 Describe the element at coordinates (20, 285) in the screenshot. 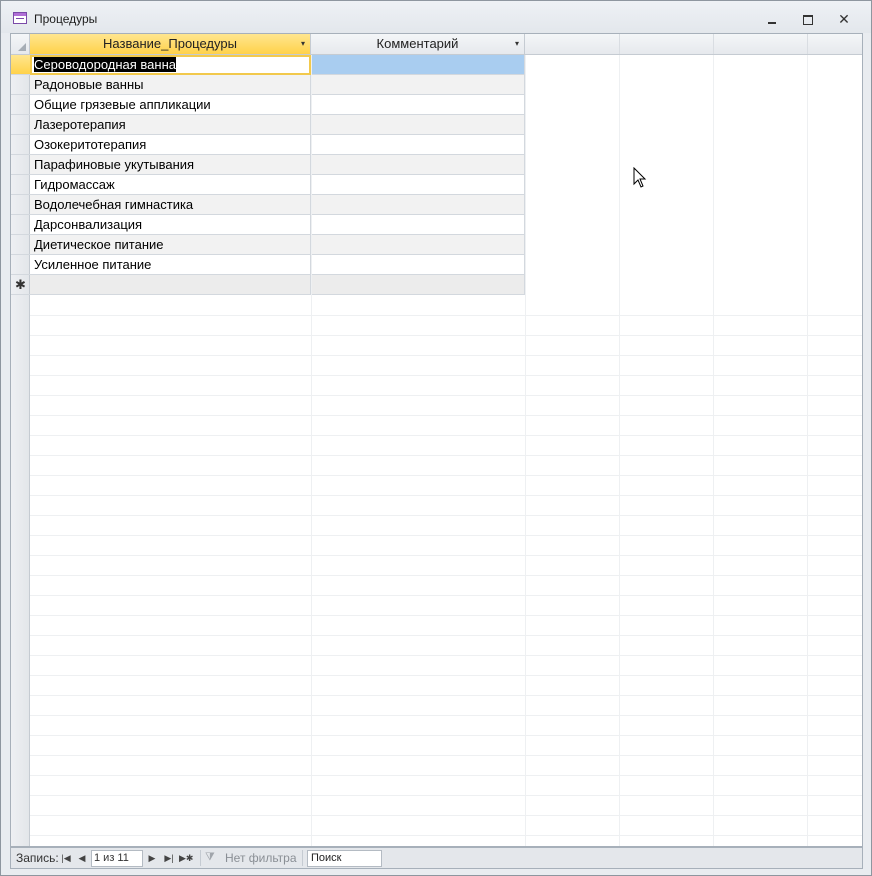

I see `new-record-icon: ✱` at that location.